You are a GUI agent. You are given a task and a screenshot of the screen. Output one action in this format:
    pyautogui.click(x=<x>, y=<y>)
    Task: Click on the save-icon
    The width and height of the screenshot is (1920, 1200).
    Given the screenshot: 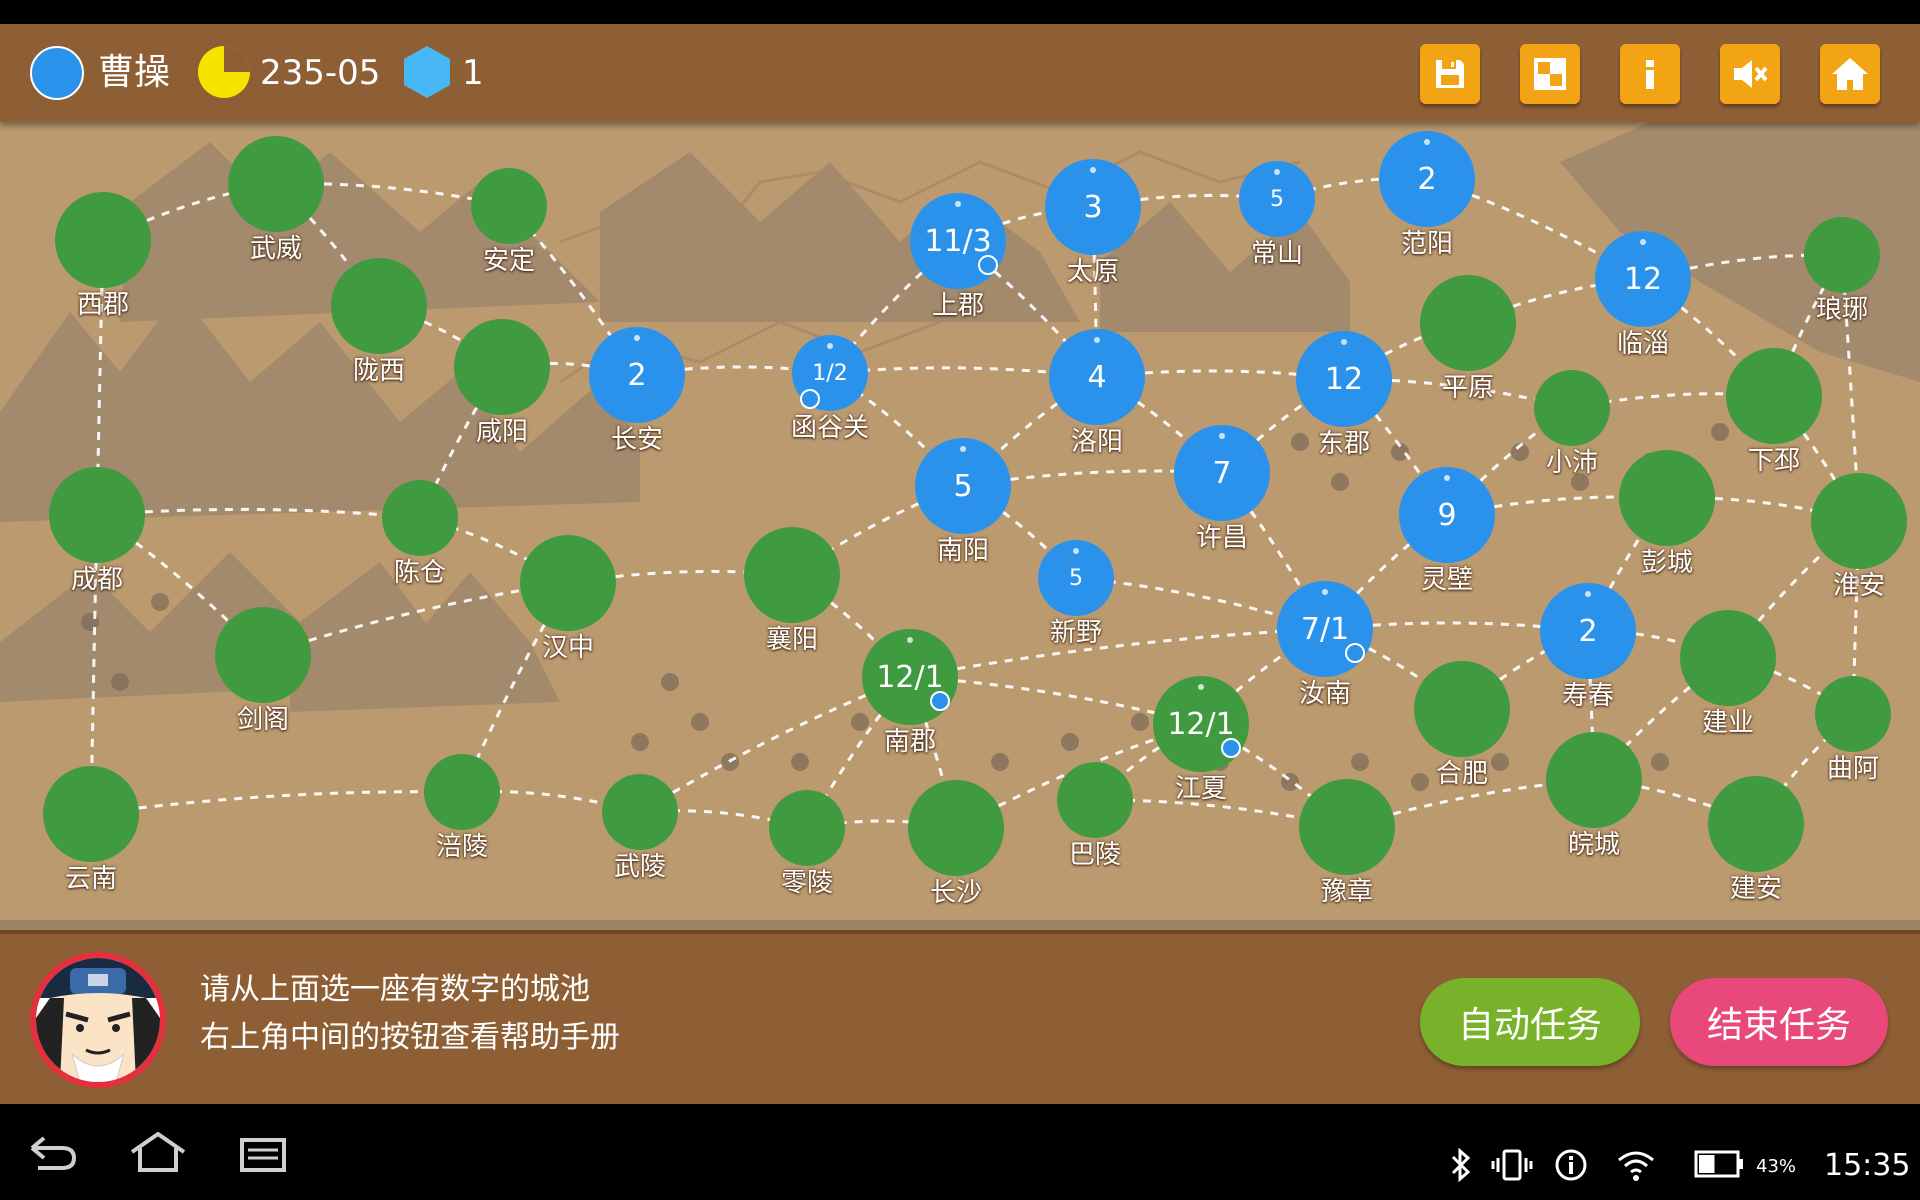 What is the action you would take?
    pyautogui.click(x=1450, y=74)
    